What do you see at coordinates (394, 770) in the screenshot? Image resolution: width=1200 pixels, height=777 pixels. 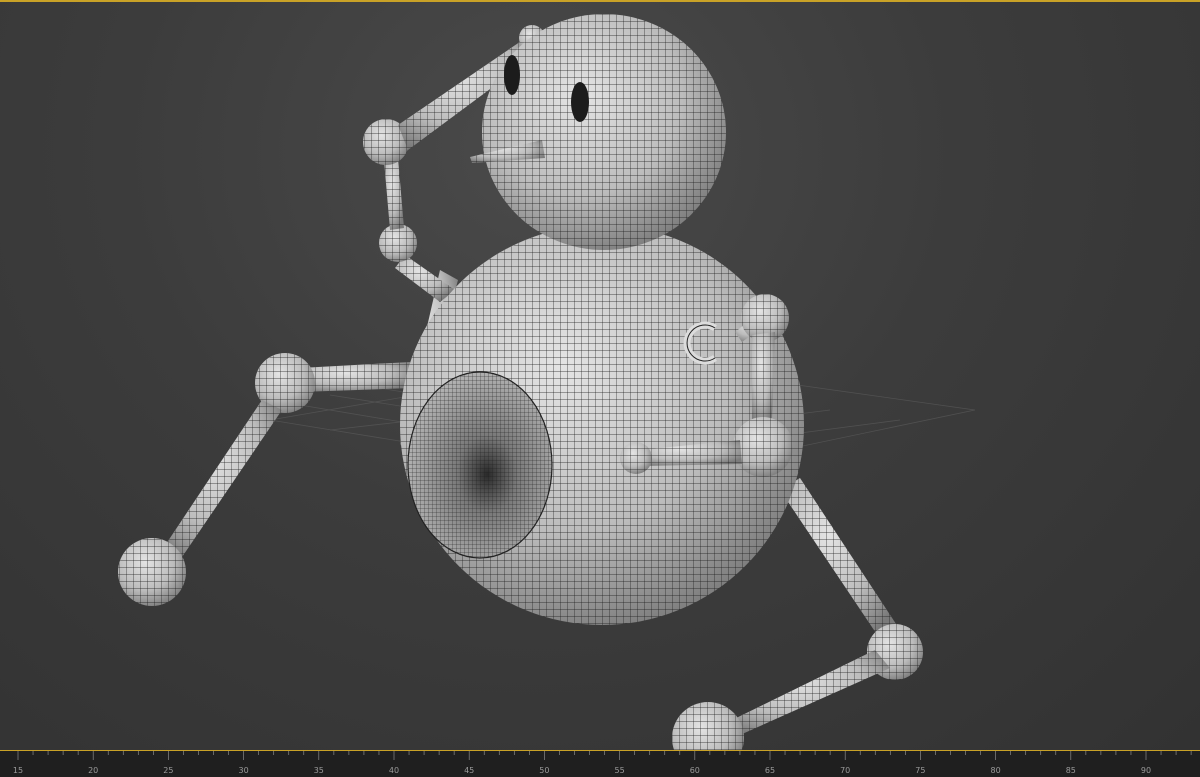 I see `ruler-label: 40` at bounding box center [394, 770].